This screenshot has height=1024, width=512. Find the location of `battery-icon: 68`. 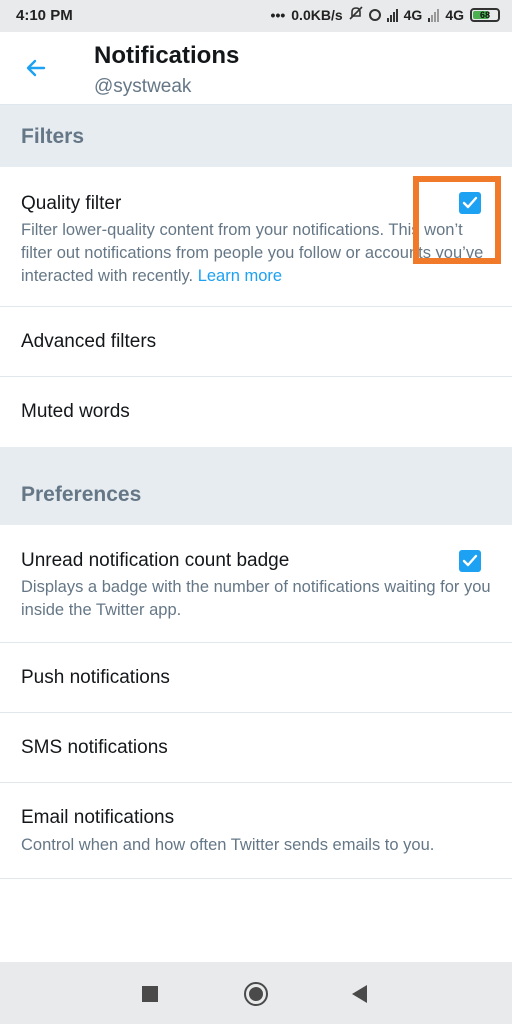

battery-icon: 68 is located at coordinates (485, 14).